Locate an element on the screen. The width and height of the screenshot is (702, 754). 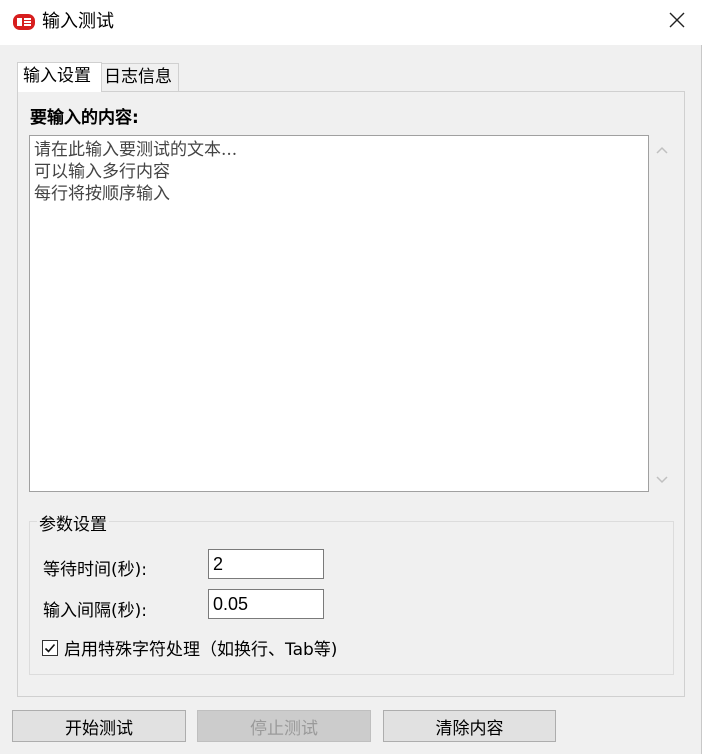
tab-input-settings: 输入设置 is located at coordinates (59, 77).